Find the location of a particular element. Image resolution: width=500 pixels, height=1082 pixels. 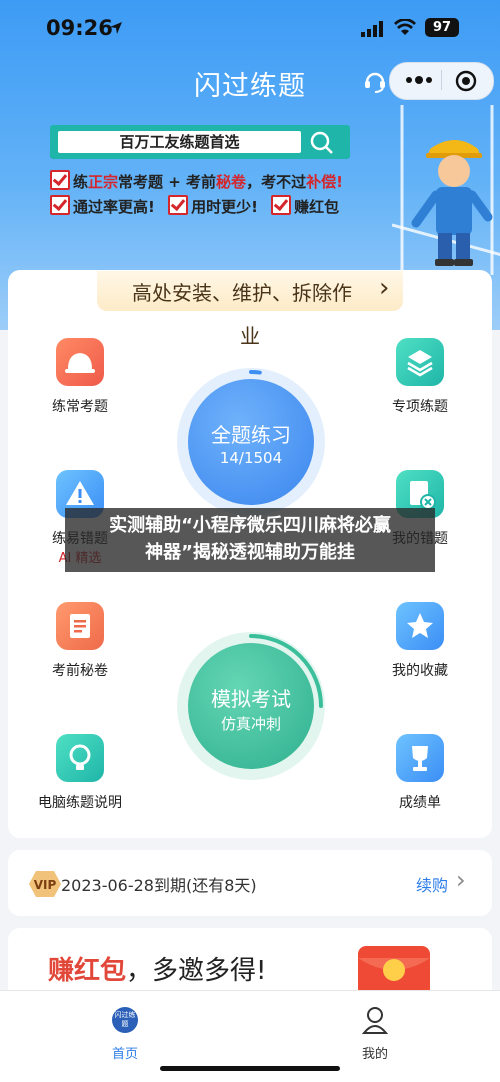

customer-service-icon is located at coordinates (375, 81).